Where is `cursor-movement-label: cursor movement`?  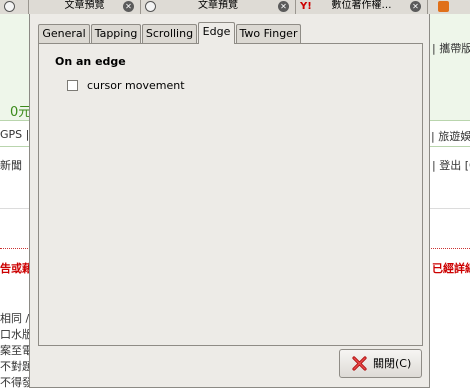 cursor-movement-label: cursor movement is located at coordinates (136, 85).